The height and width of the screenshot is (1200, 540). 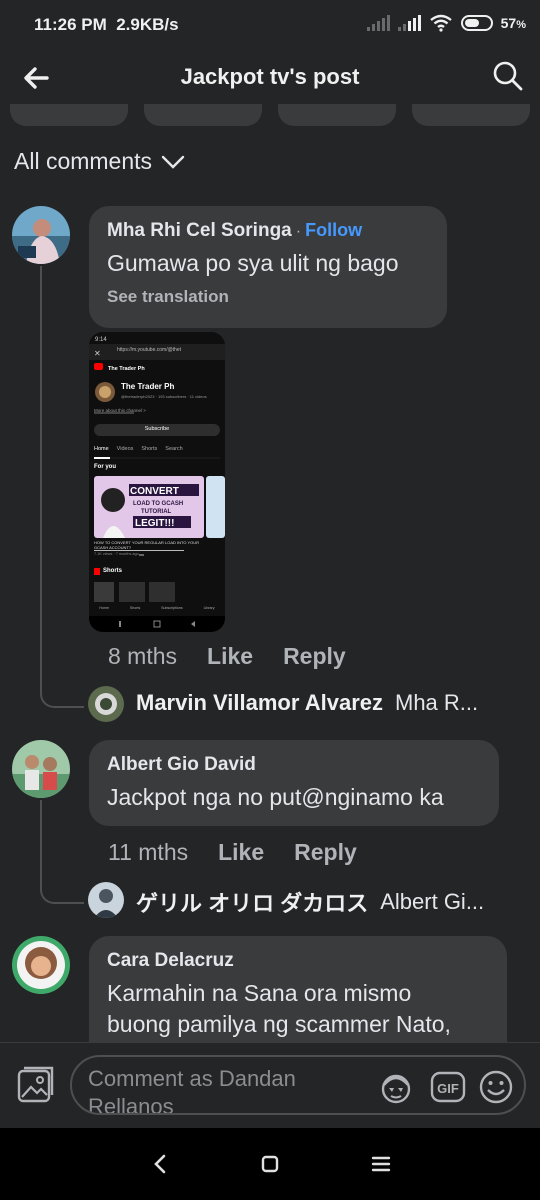 I want to click on comment-input: Comment as Dandan Rellanos GIF, so click(x=298, y=1085).